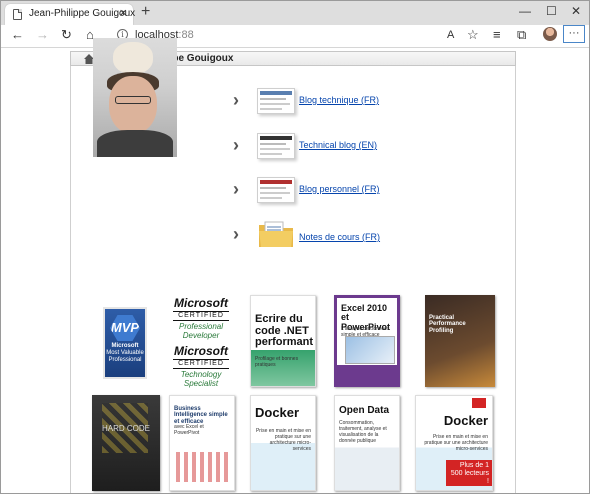 The width and height of the screenshot is (590, 494). I want to click on minimize-icon: —, so click(525, 11).